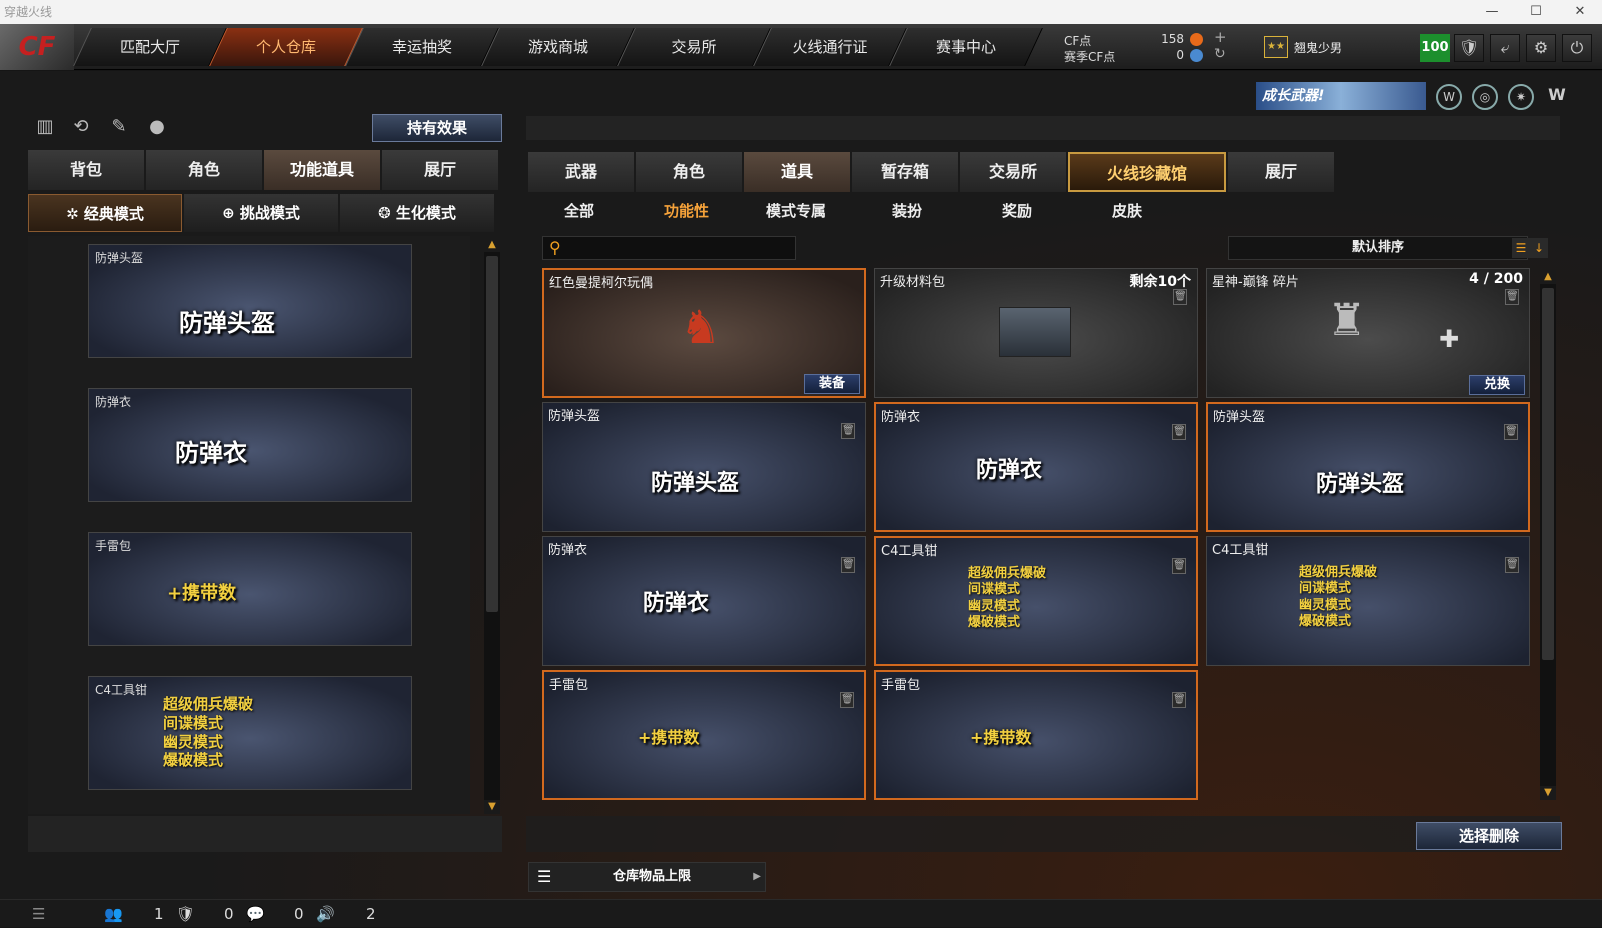 Image resolution: width=1602 pixels, height=928 pixels. I want to click on tab-function-items: 功能道具, so click(322, 170).